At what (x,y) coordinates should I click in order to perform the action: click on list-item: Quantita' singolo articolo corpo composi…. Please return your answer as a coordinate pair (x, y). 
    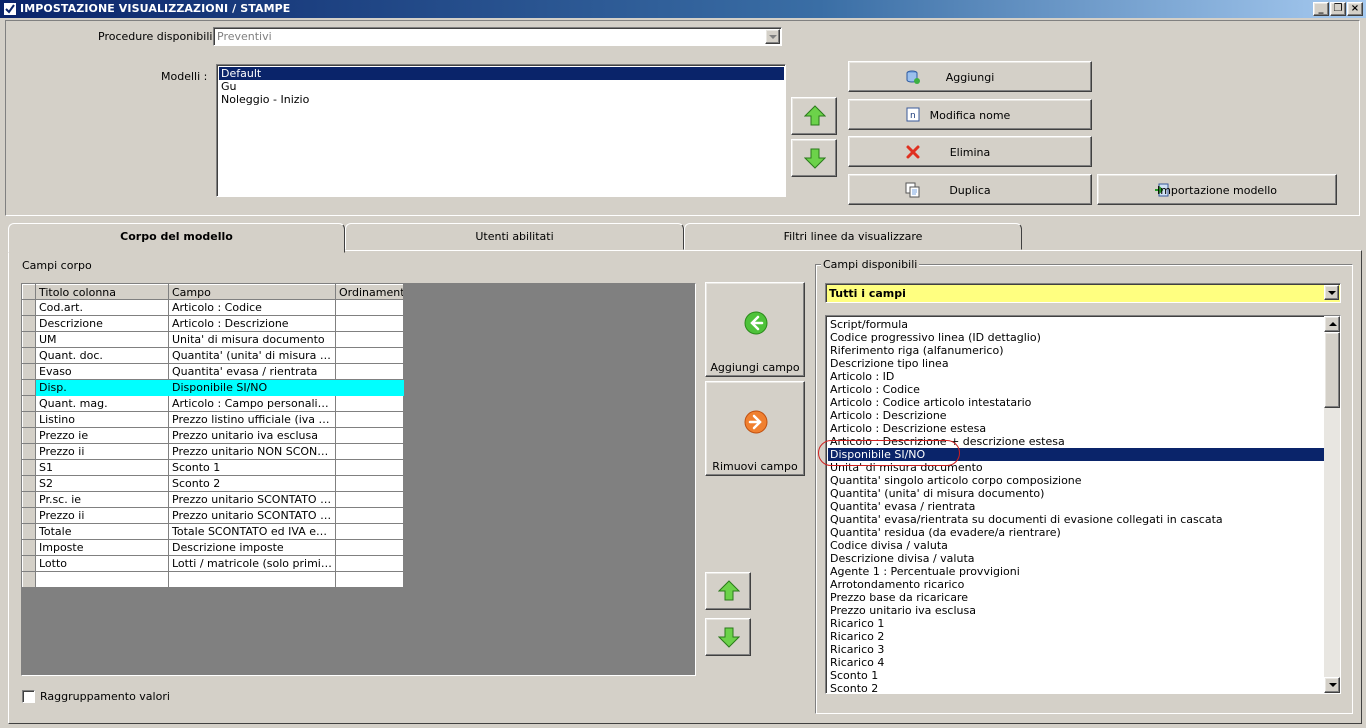
    Looking at the image, I should click on (1076, 480).